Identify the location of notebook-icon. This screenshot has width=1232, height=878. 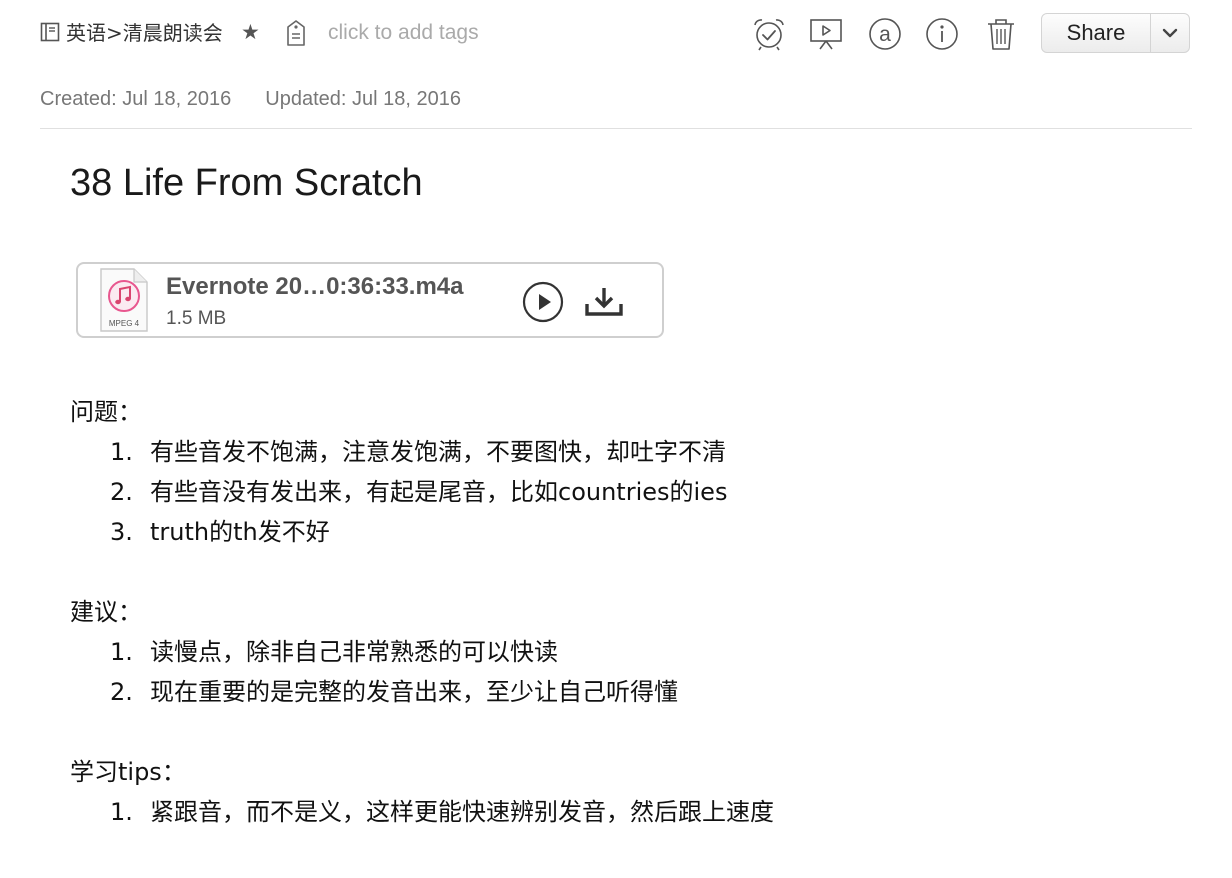
(50, 32).